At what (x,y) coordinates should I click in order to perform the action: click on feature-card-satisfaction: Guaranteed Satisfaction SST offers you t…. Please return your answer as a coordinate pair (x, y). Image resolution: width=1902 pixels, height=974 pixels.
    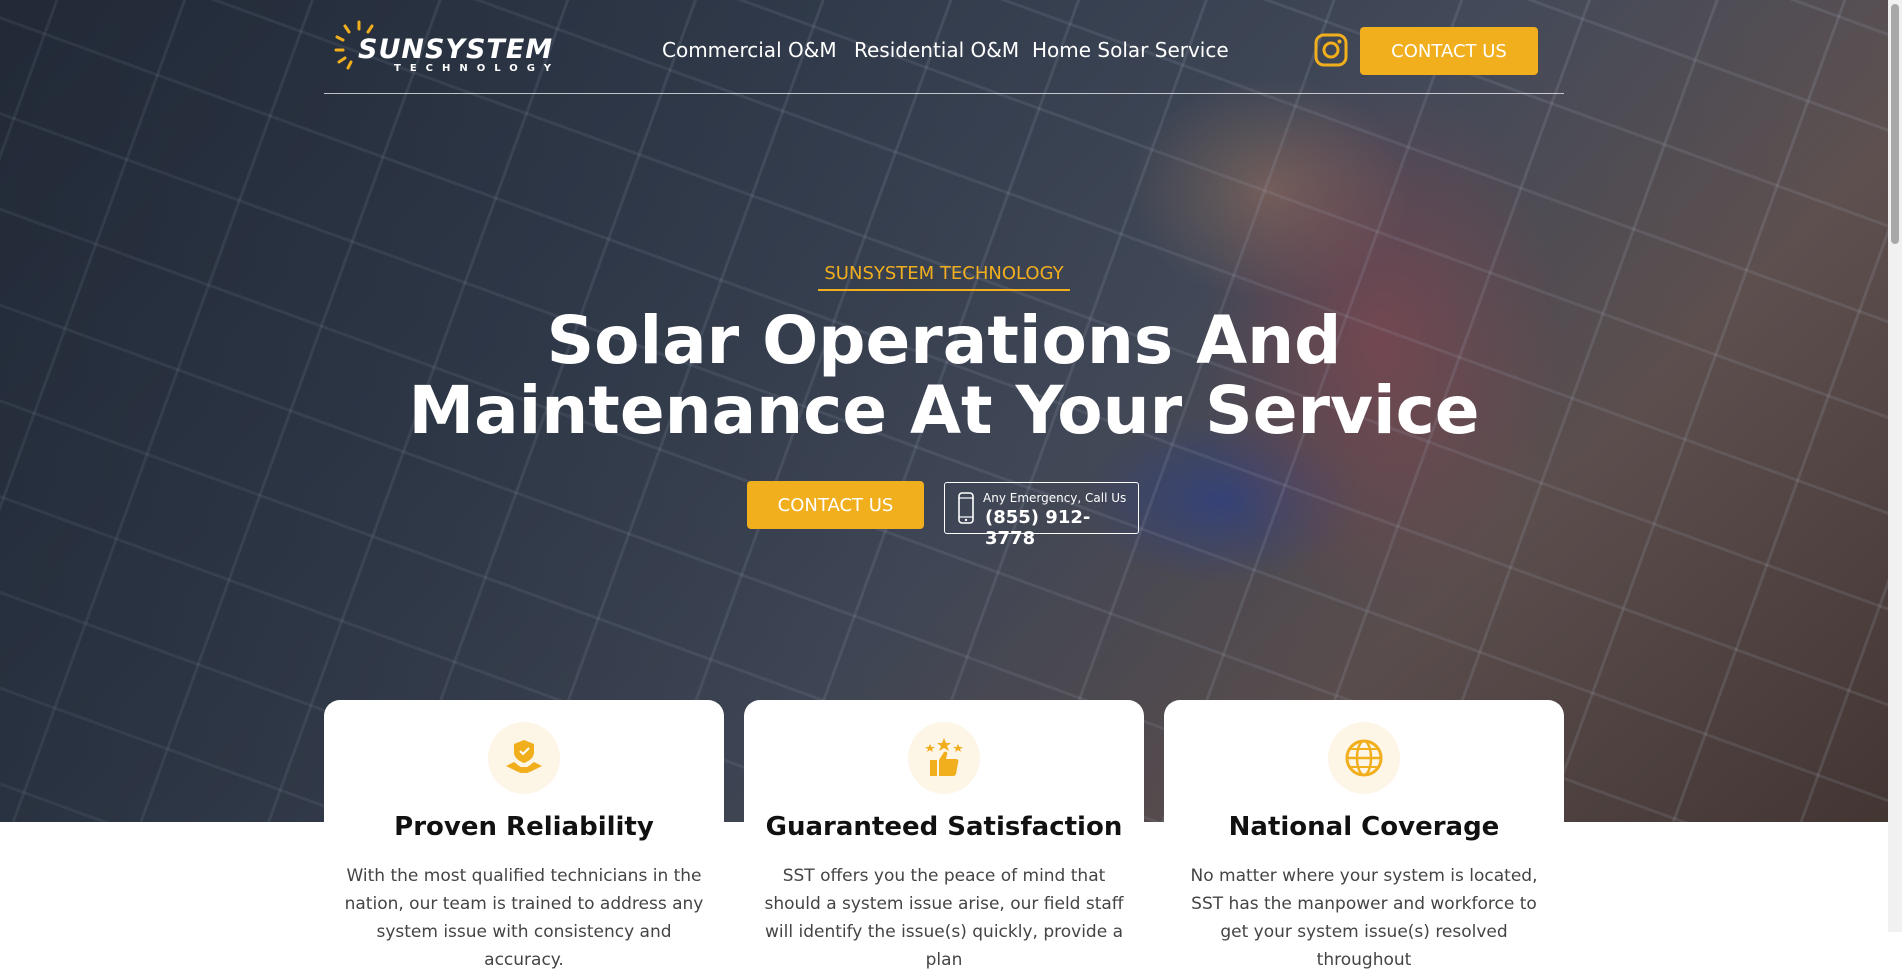
    Looking at the image, I should click on (944, 835).